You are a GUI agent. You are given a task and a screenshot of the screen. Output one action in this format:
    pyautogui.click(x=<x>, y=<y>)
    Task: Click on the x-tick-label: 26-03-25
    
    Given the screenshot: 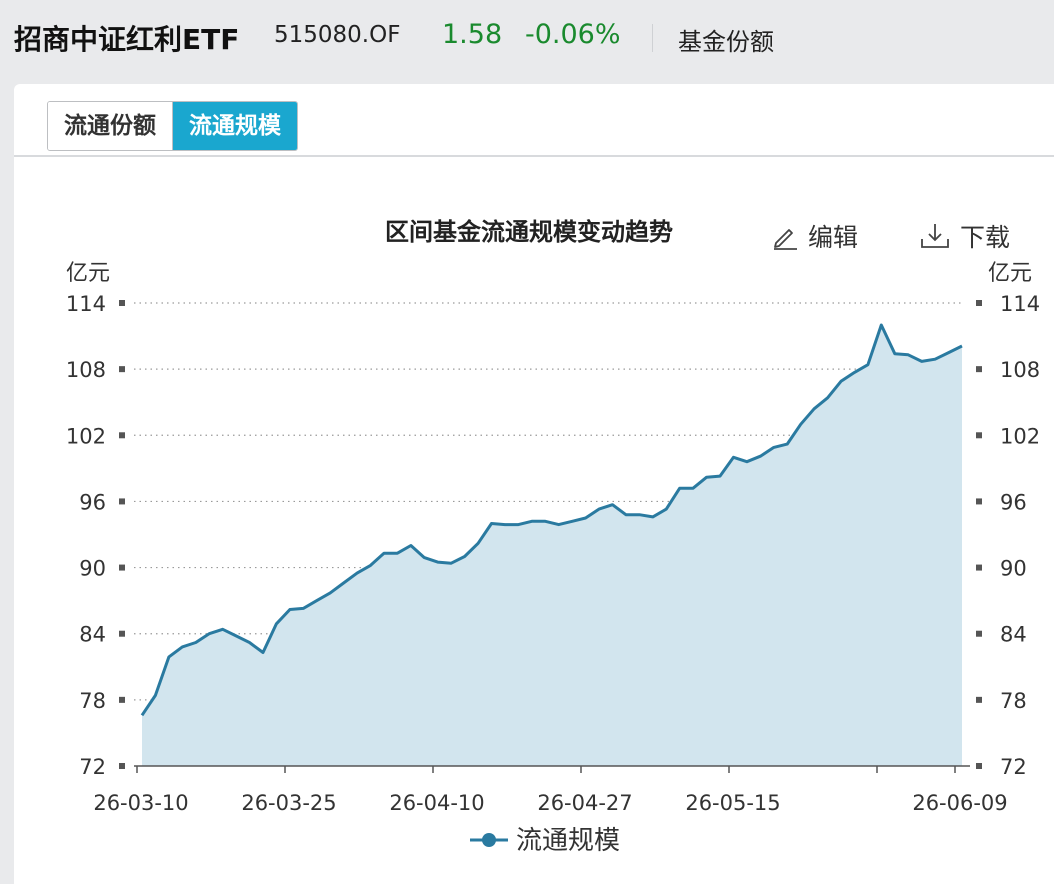 What is the action you would take?
    pyautogui.click(x=288, y=803)
    